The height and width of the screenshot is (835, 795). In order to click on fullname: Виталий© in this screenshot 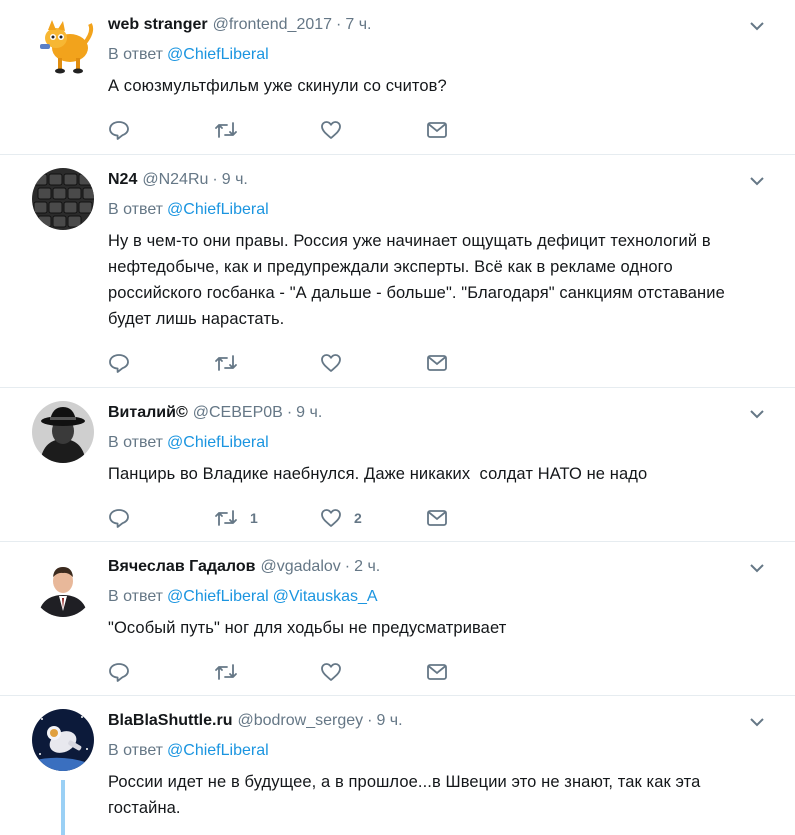, I will do `click(148, 413)`.